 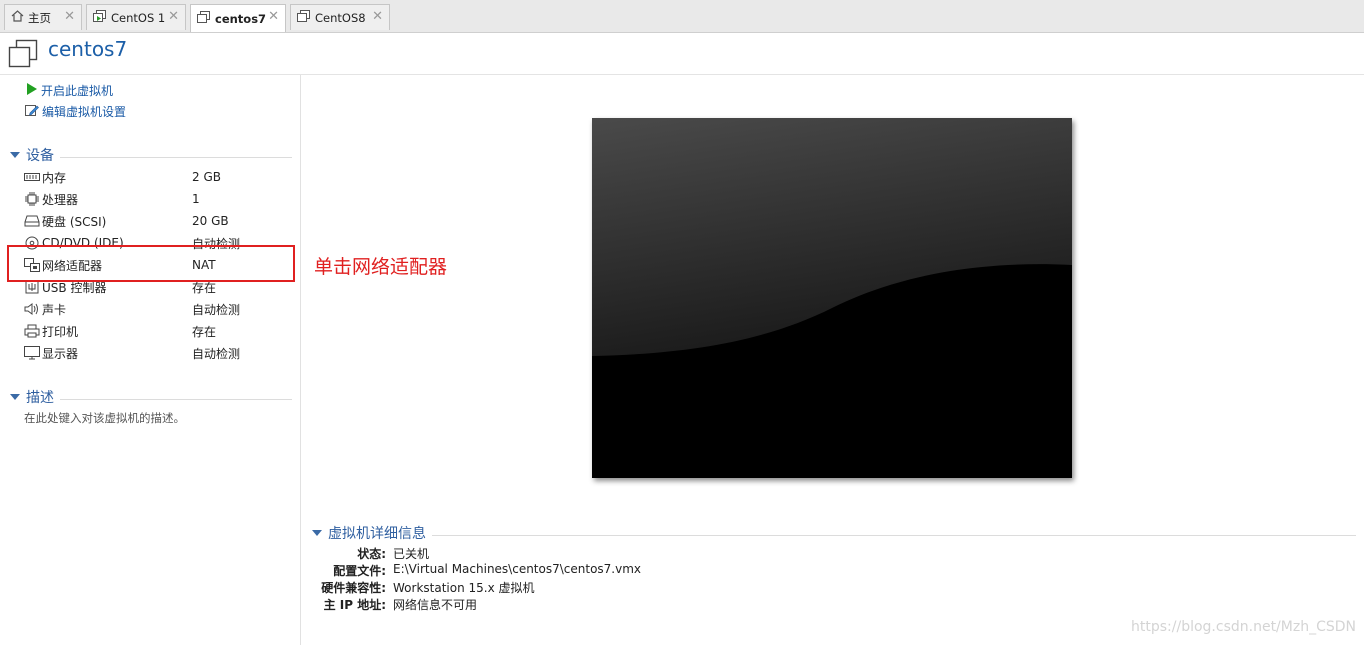 What do you see at coordinates (464, 588) in the screenshot?
I see `detail-value: Workstation 15.x 虚拟机` at bounding box center [464, 588].